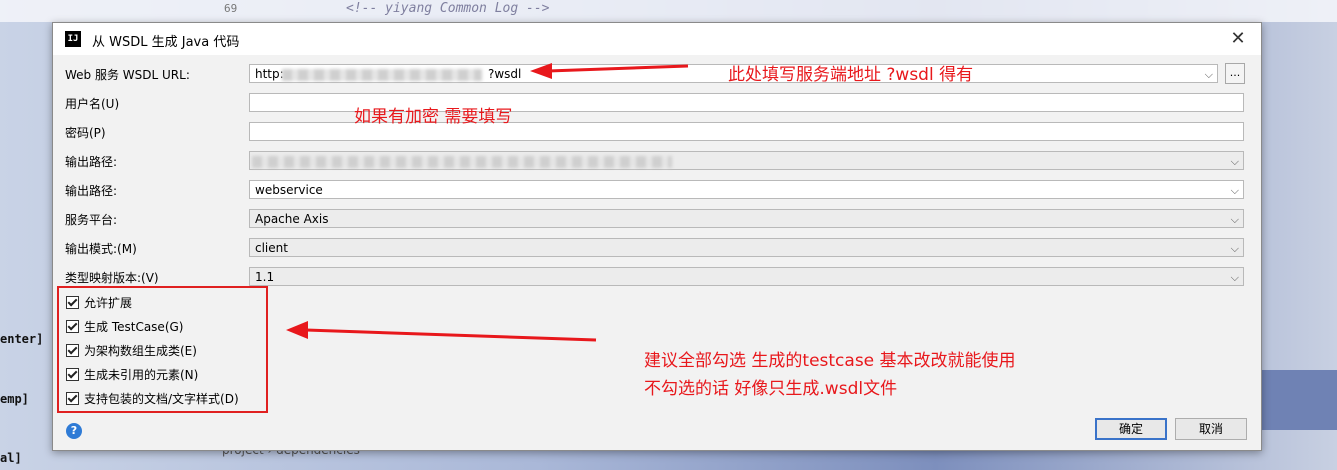 The image size is (1337, 470). I want to click on annotation-password-note: 如果有加密 需要填写, so click(433, 117).